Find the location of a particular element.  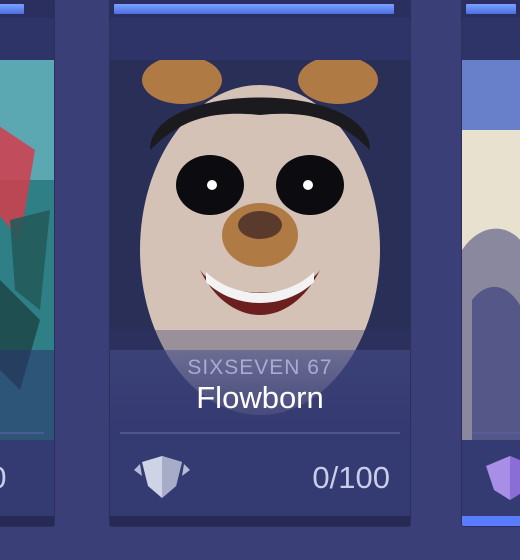

silver-rank-icon is located at coordinates (162, 477).